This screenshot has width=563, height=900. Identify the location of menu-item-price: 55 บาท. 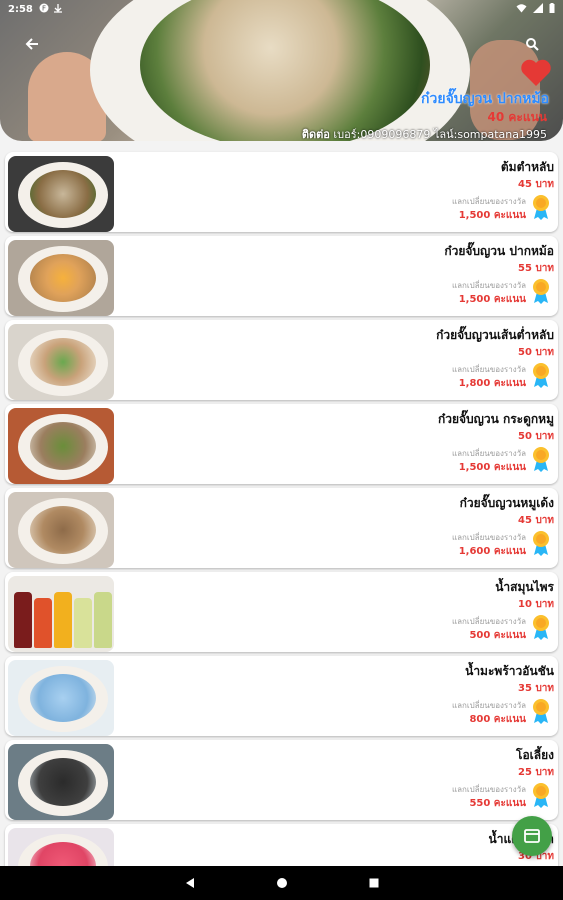
(536, 268).